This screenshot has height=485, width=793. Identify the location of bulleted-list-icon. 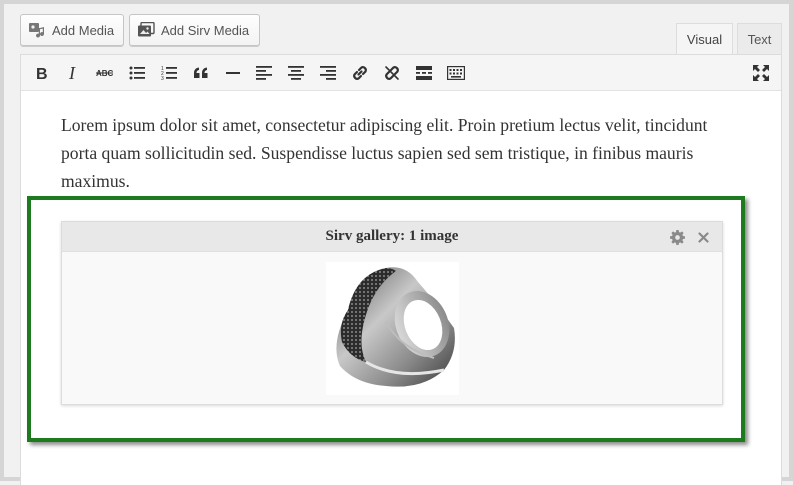
(137, 73).